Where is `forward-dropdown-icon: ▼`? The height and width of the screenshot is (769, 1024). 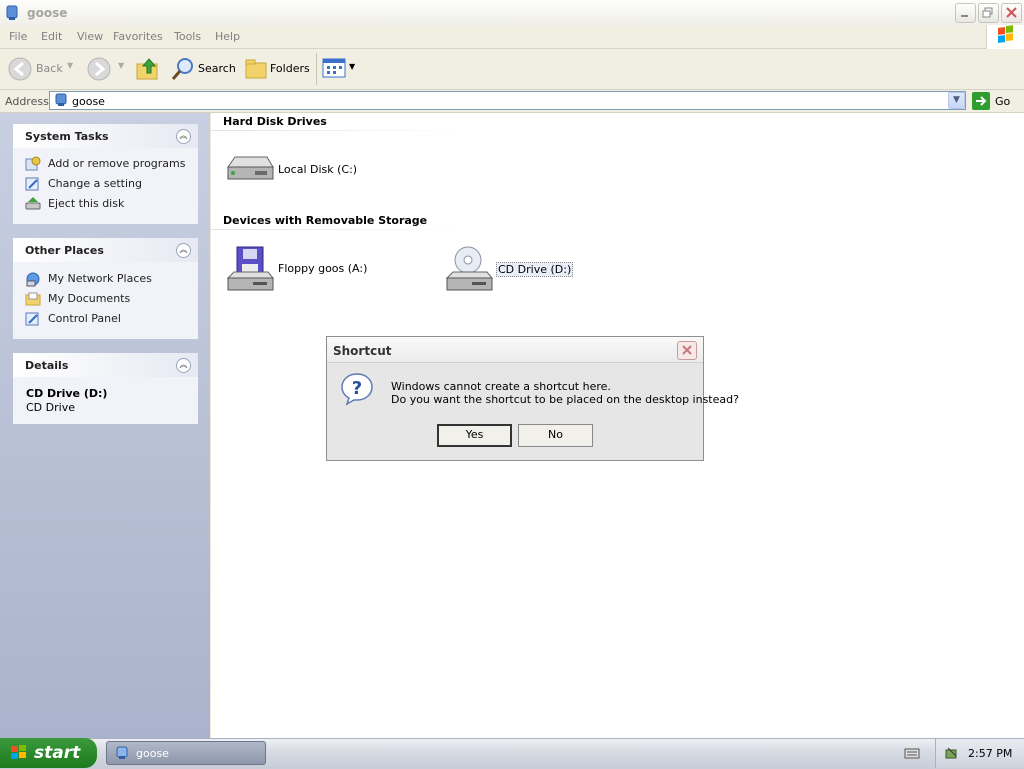 forward-dropdown-icon: ▼ is located at coordinates (121, 65).